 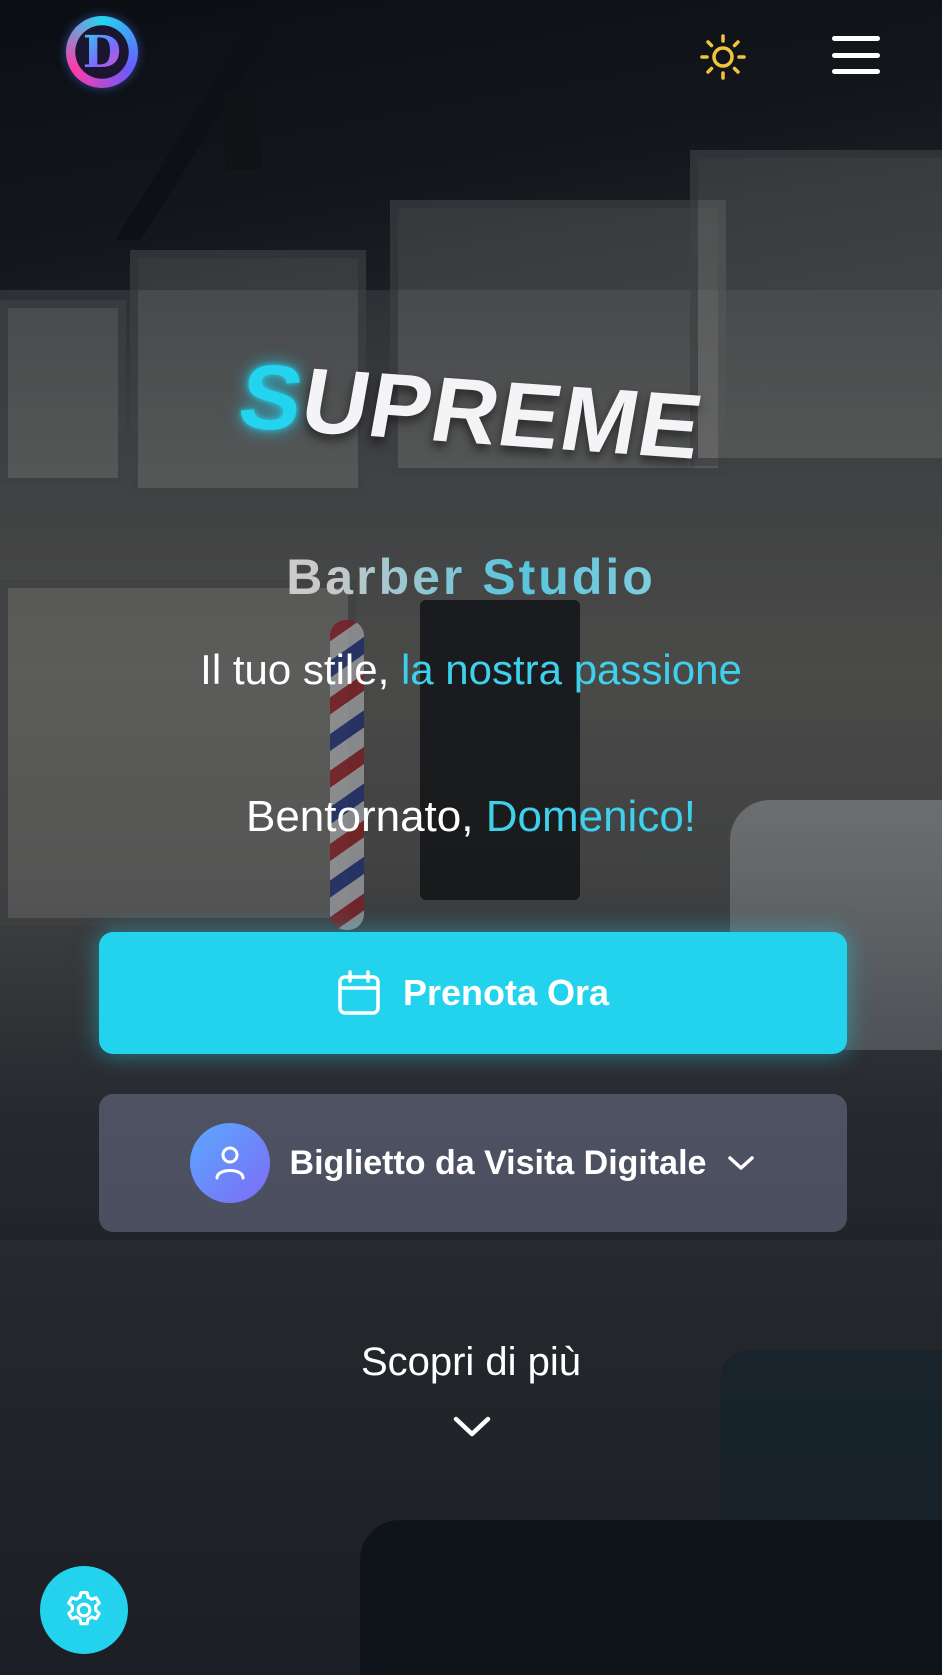 I want to click on brand-rest: UPREME, so click(x=502, y=414).